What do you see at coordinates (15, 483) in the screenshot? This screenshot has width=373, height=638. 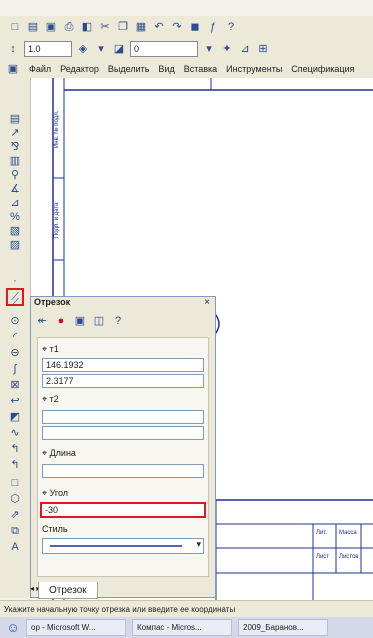 I see `rectangle-icon: □` at bounding box center [15, 483].